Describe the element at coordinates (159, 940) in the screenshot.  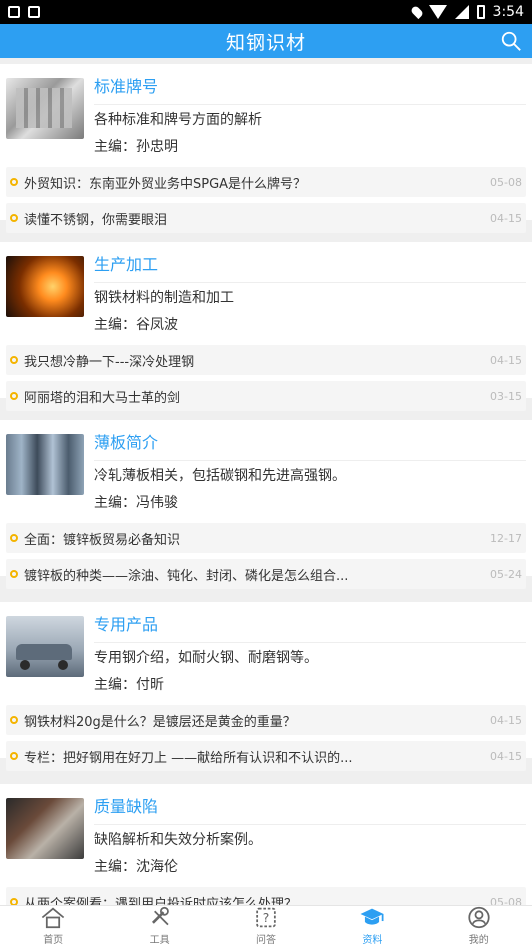
I see `nav-label: 工具` at that location.